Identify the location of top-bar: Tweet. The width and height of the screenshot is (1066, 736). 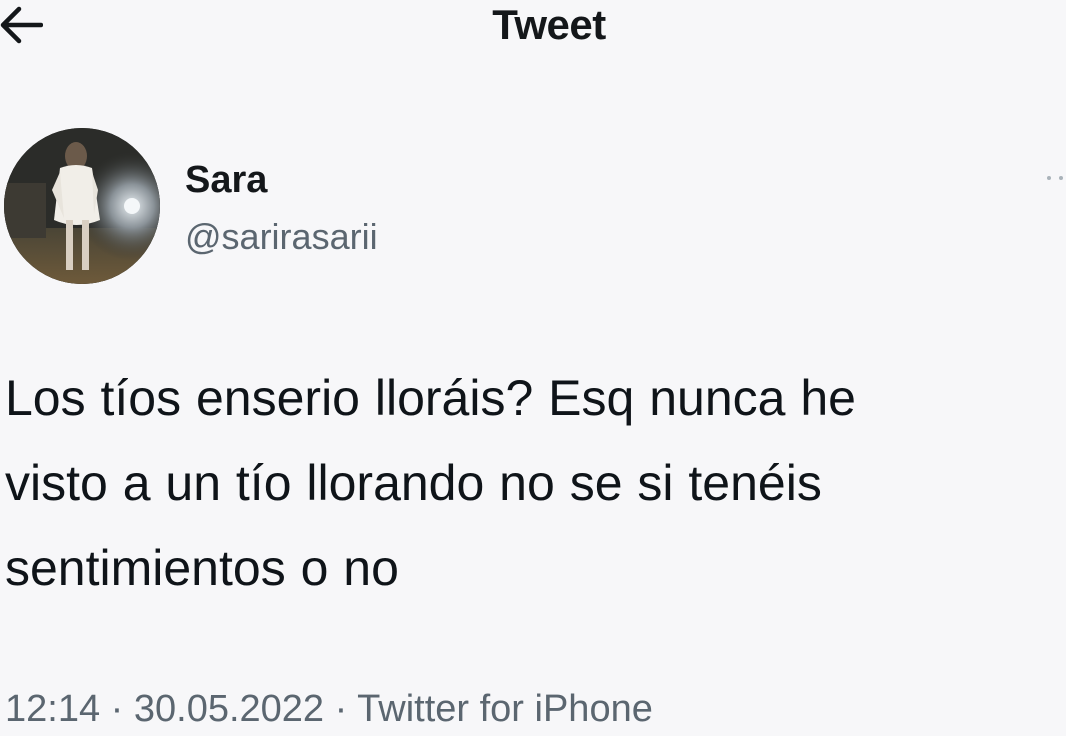
(533, 30).